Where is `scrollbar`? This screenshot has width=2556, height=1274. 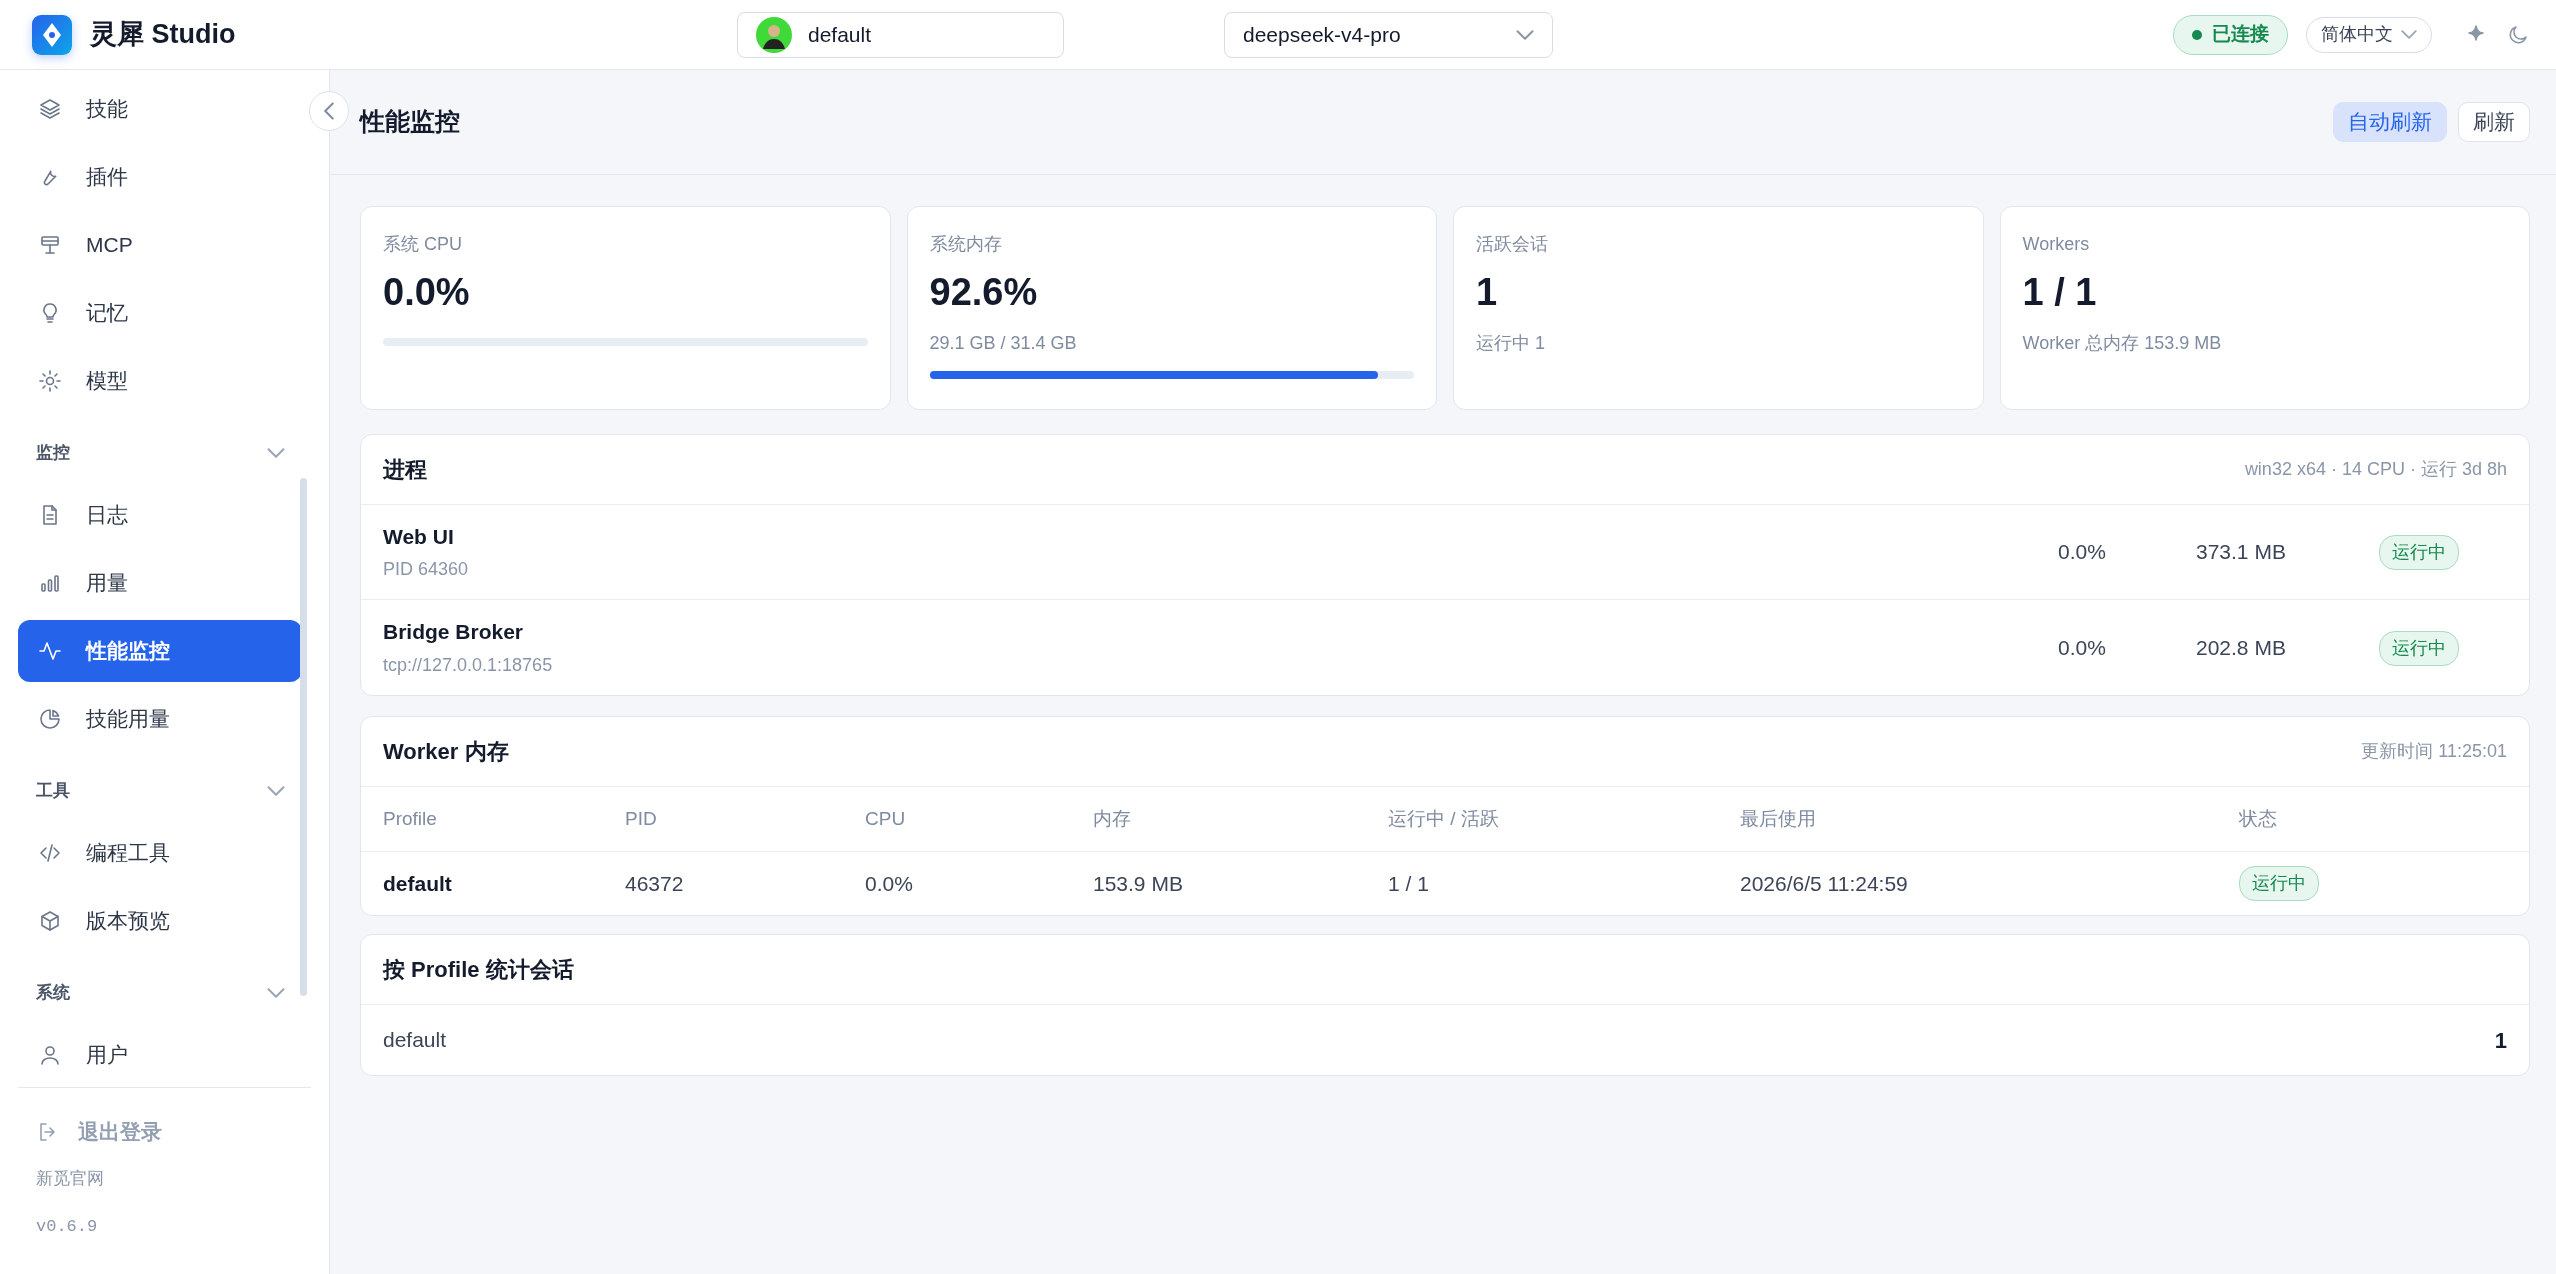
scrollbar is located at coordinates (303, 737).